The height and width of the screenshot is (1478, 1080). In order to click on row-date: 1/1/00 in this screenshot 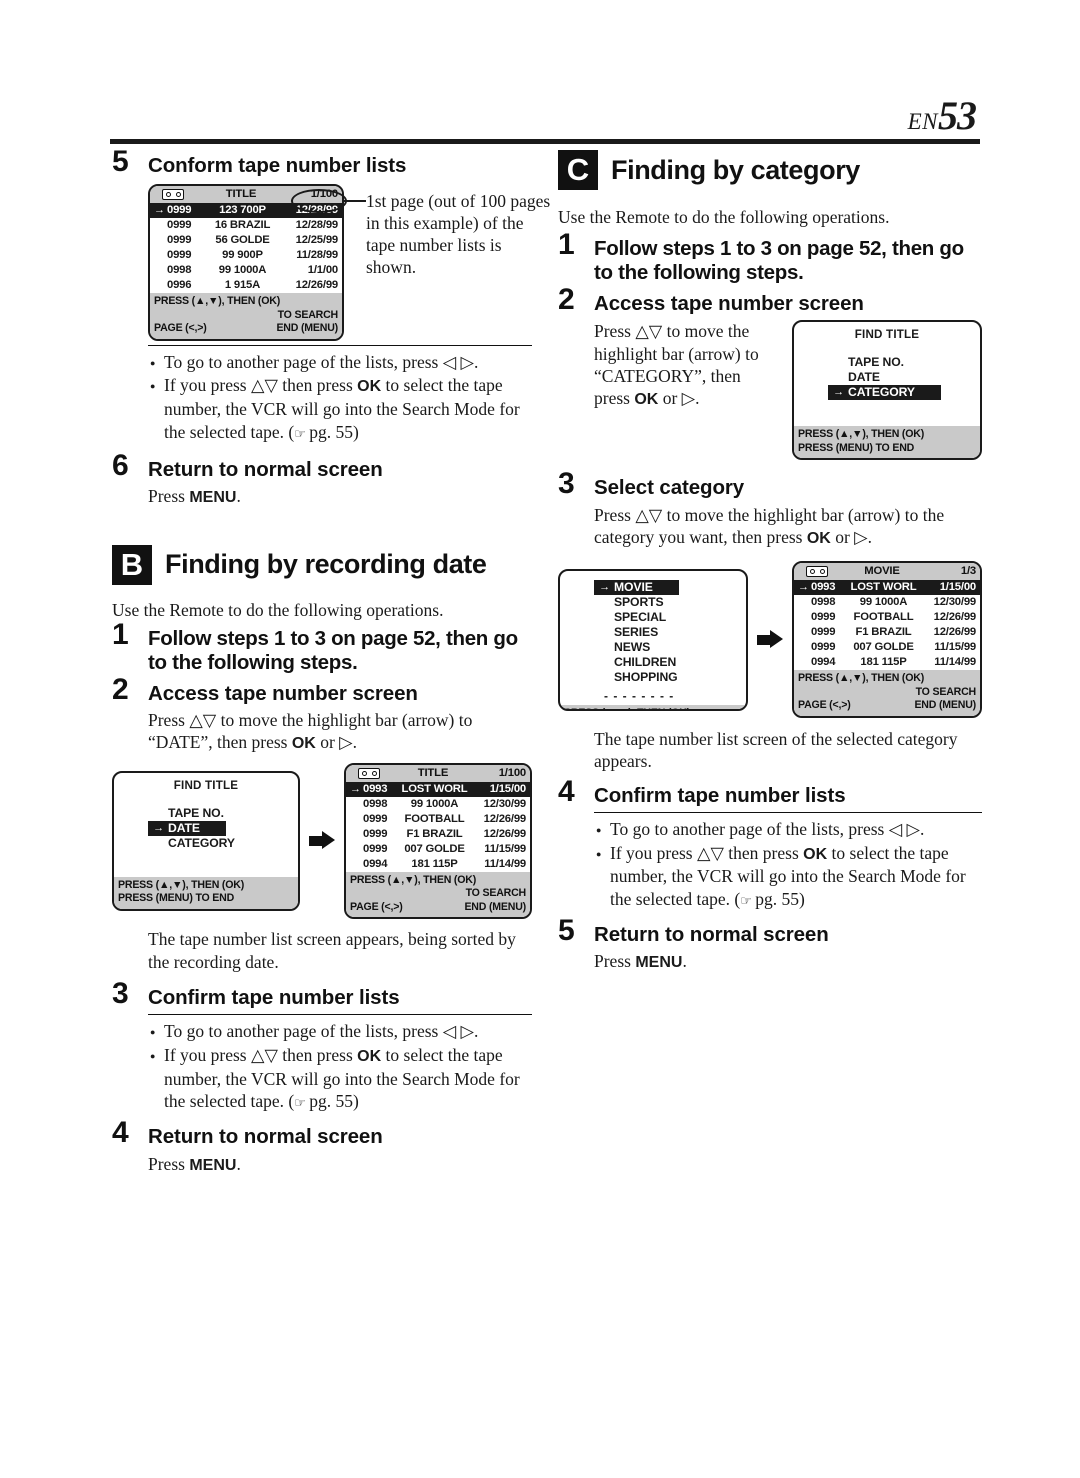, I will do `click(322, 270)`.